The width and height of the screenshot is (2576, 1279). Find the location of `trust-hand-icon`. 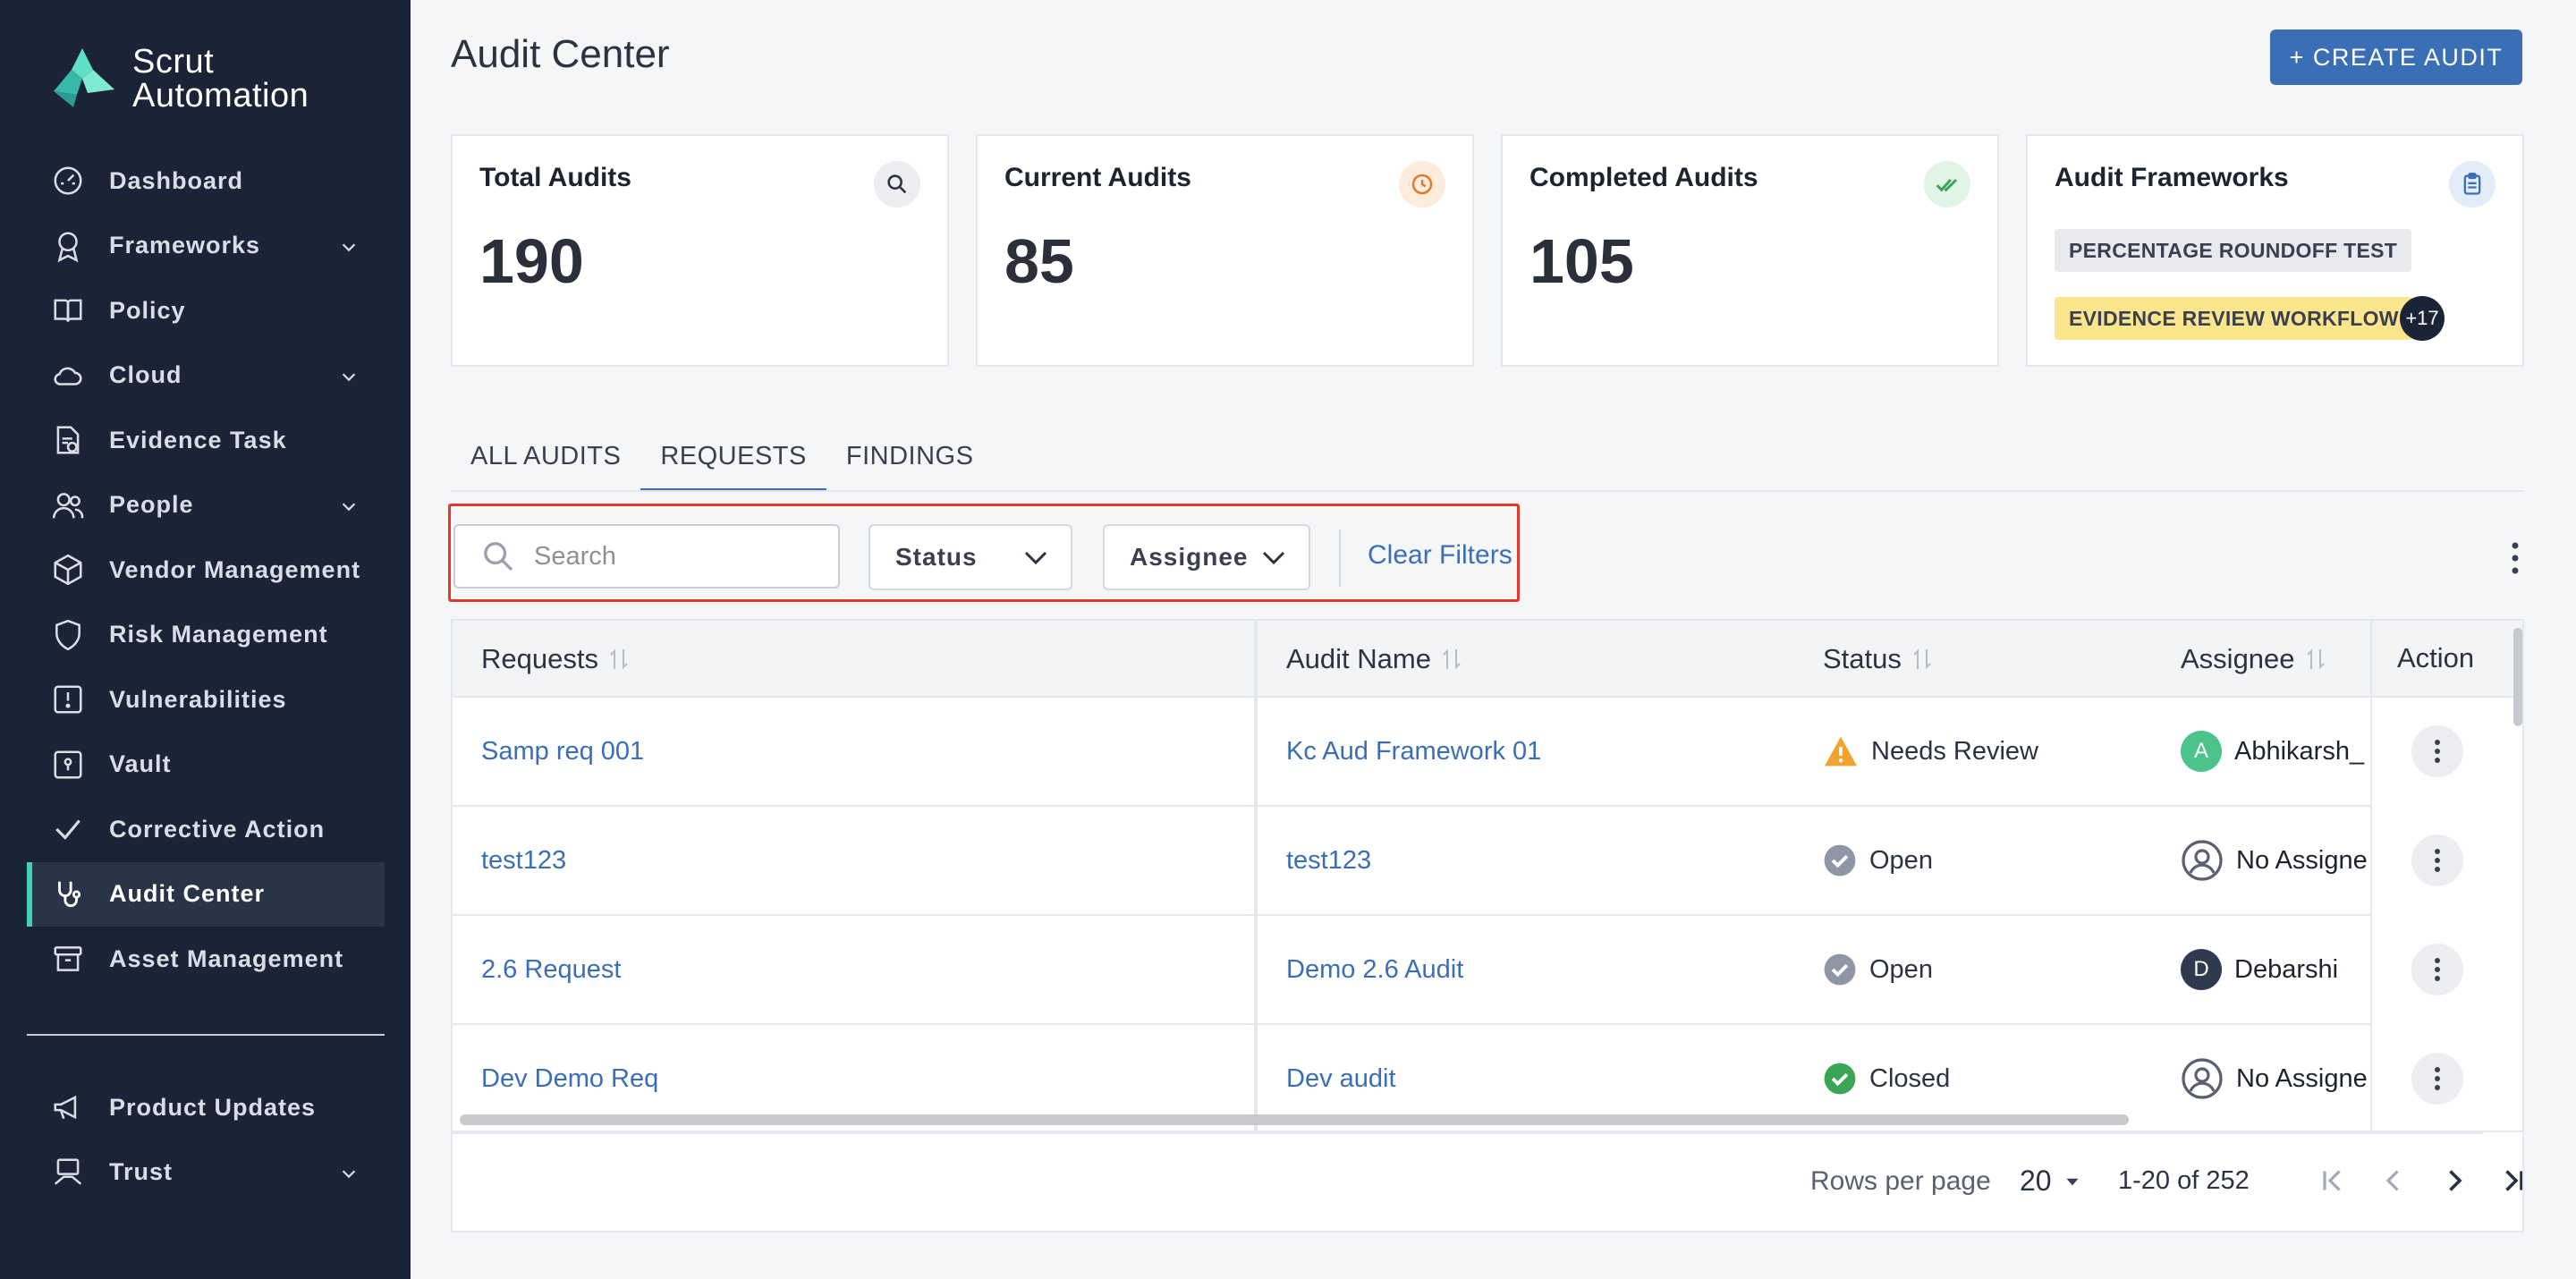

trust-hand-icon is located at coordinates (68, 1172).